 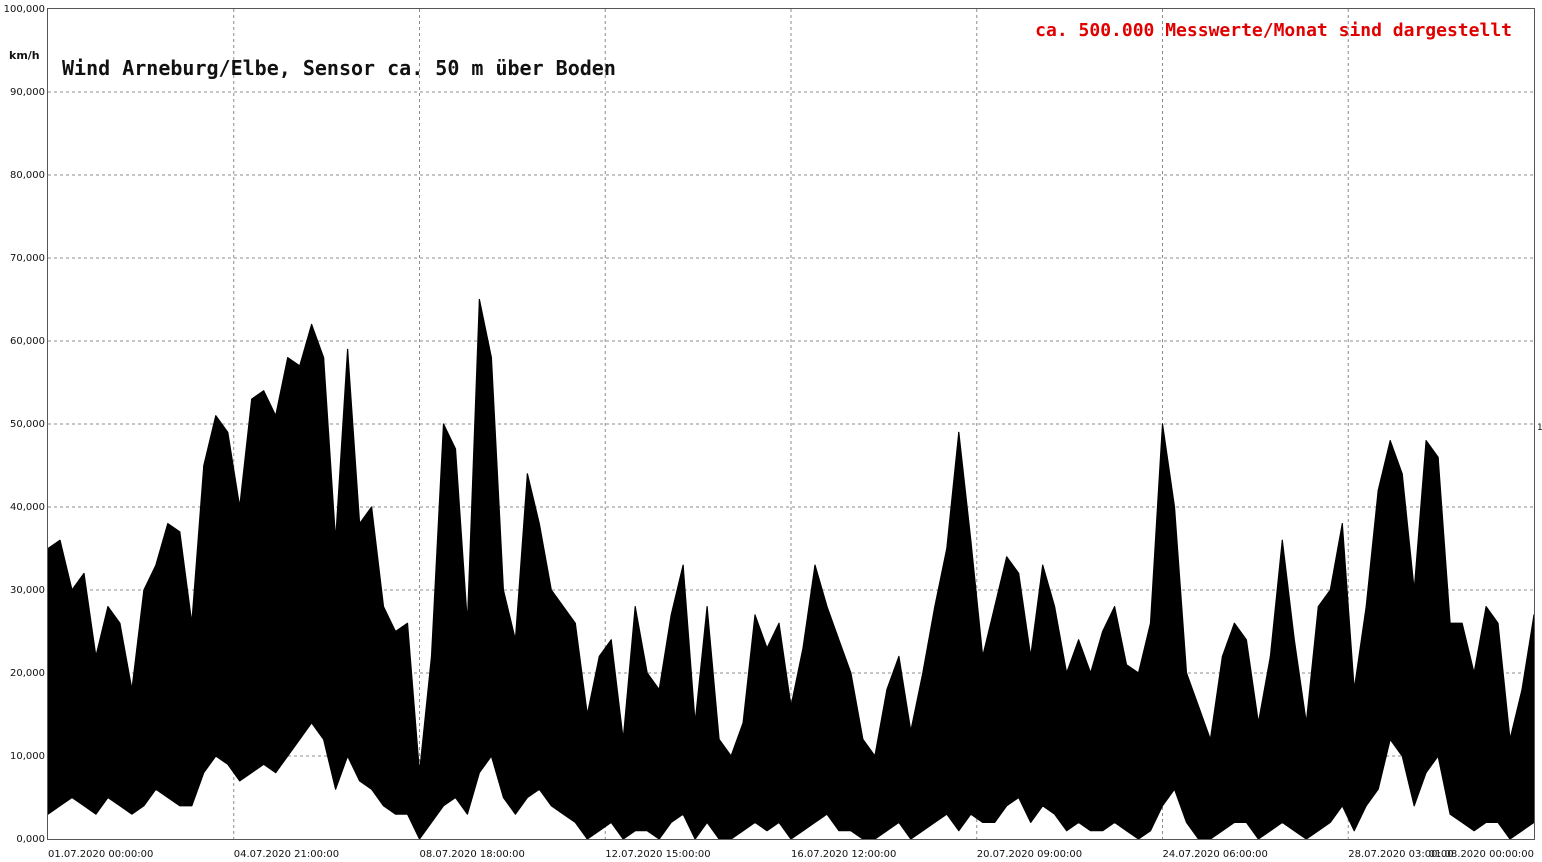 I want to click on y-tick-label: 0,000, so click(x=30, y=839).